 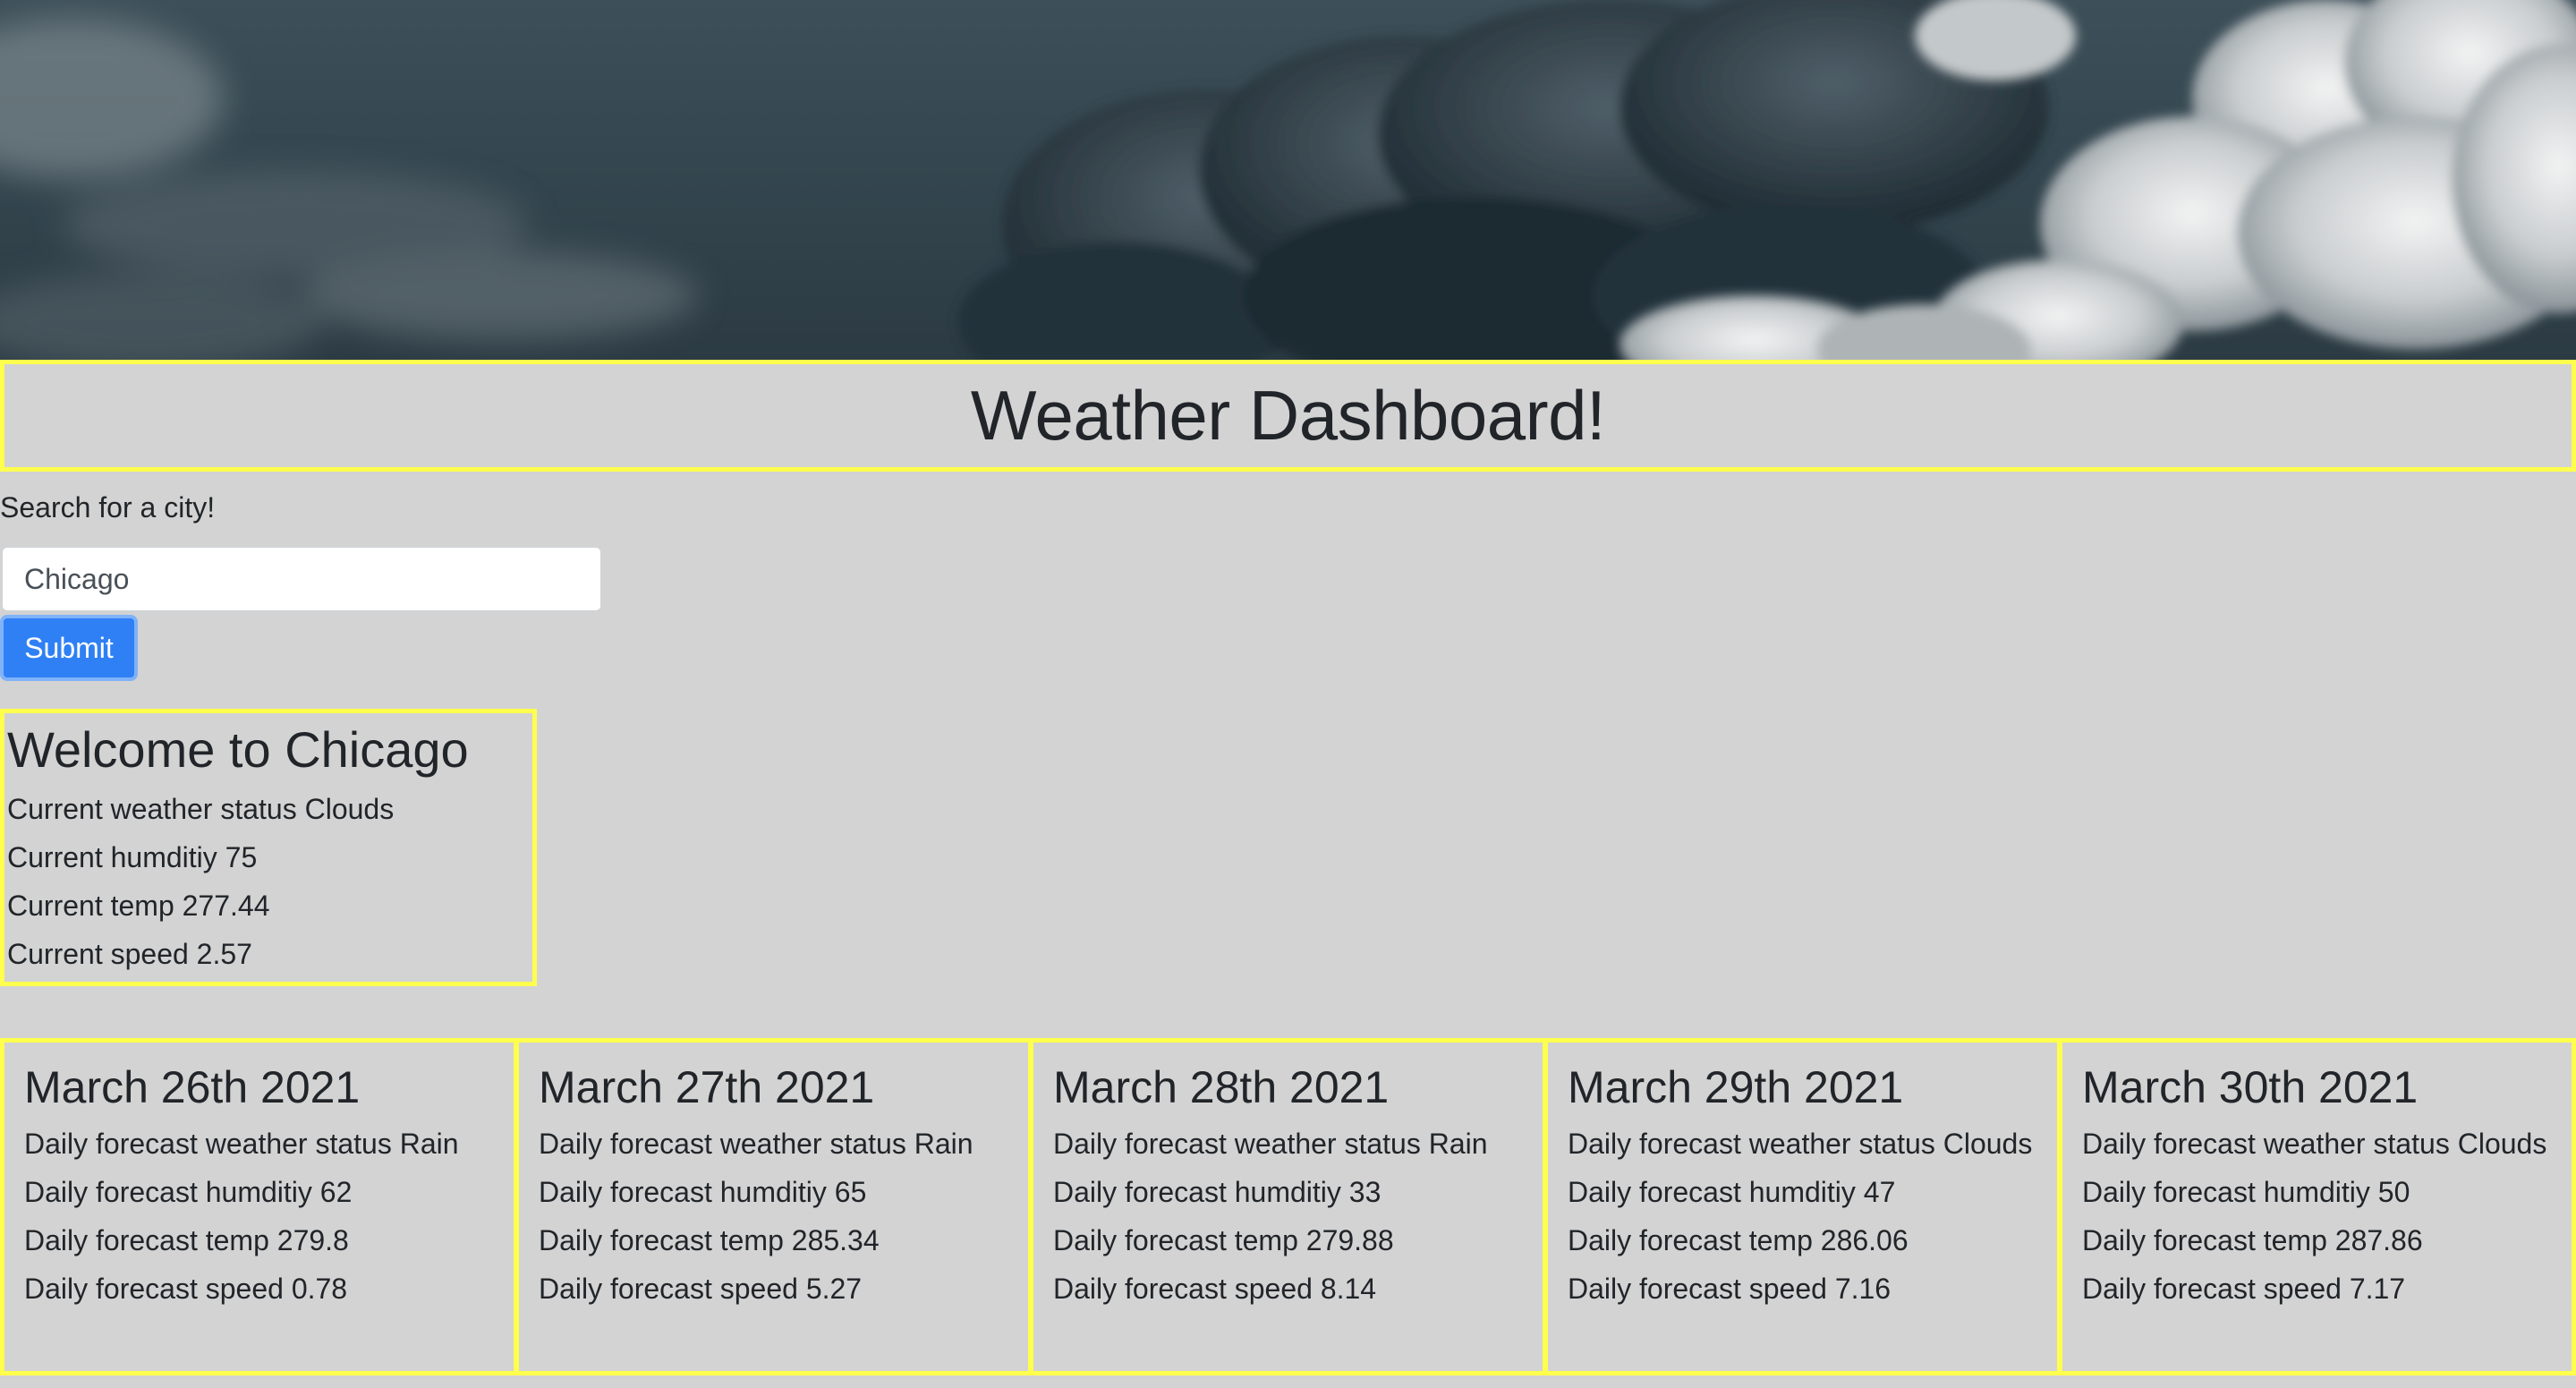 What do you see at coordinates (2250, 1087) in the screenshot?
I see `forecast-date: March 30th 2021` at bounding box center [2250, 1087].